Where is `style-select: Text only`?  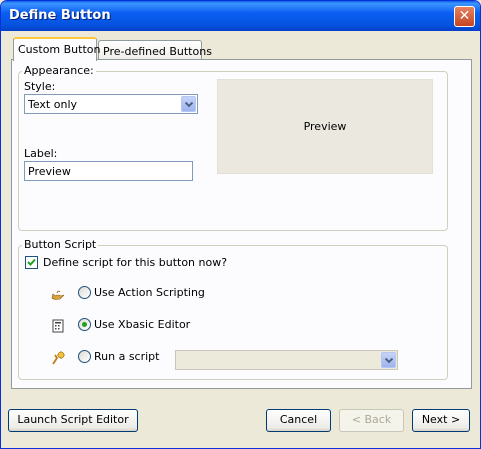
style-select: Text only is located at coordinates (111, 104).